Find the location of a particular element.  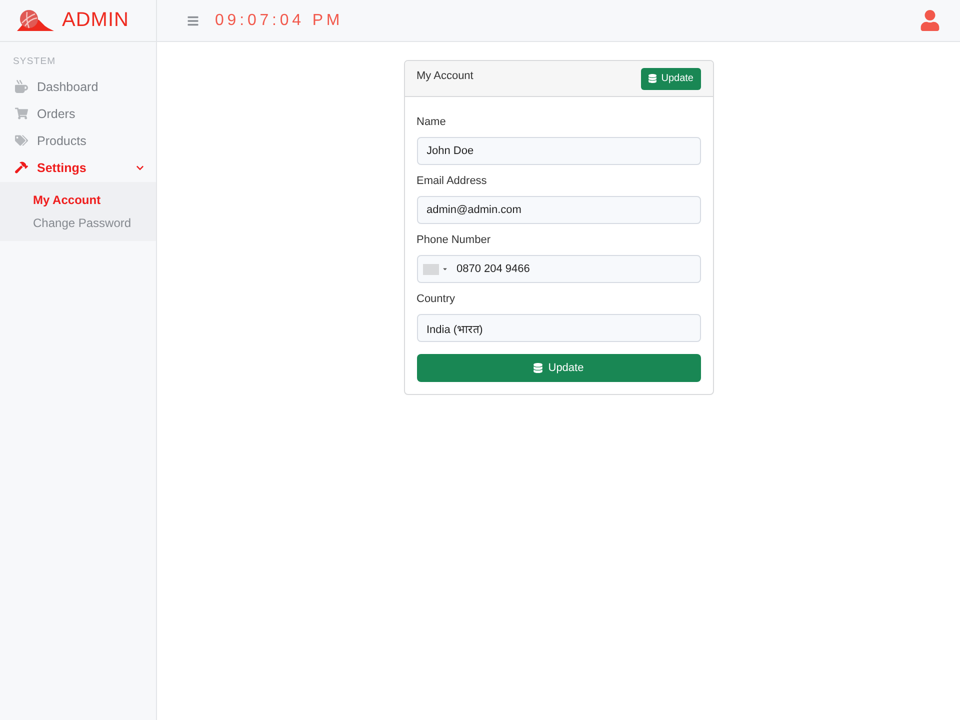

field-label: Email Address is located at coordinates (452, 181).